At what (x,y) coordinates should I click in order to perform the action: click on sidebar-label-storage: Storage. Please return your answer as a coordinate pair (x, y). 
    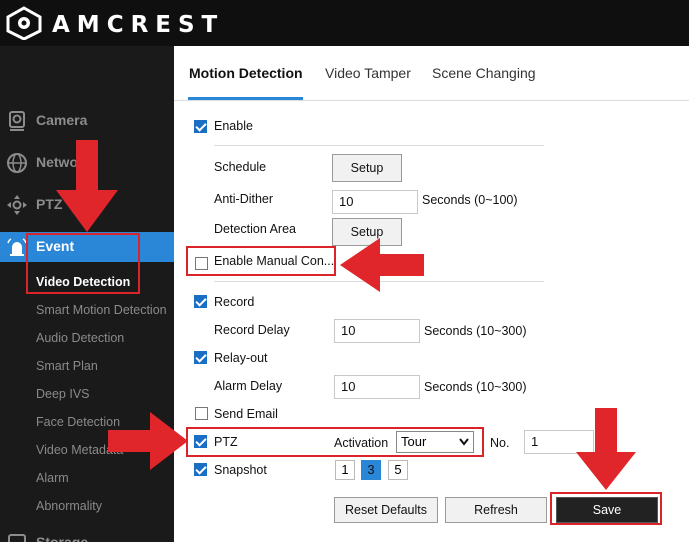
    Looking at the image, I should click on (62, 538).